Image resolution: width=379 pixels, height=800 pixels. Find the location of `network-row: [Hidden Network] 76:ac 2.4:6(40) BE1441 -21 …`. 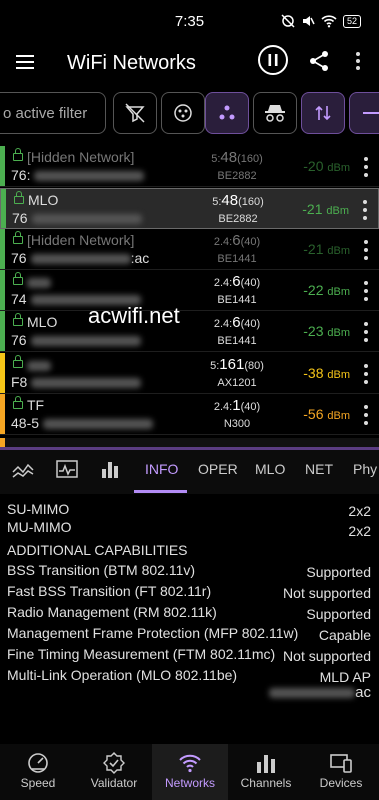

network-row: [Hidden Network] 76:ac 2.4:6(40) BE1441 -21 … is located at coordinates (189, 249).